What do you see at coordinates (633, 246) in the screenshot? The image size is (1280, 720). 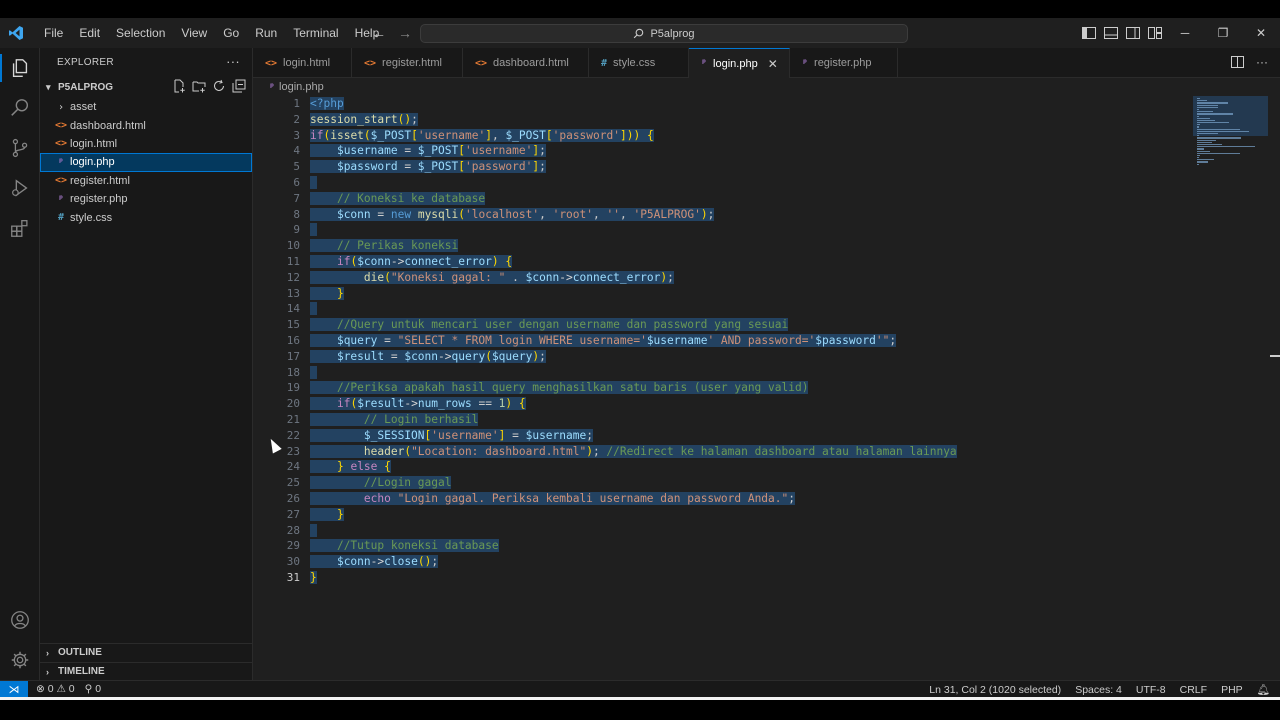 I see `code-line: // Perikas koneksi` at bounding box center [633, 246].